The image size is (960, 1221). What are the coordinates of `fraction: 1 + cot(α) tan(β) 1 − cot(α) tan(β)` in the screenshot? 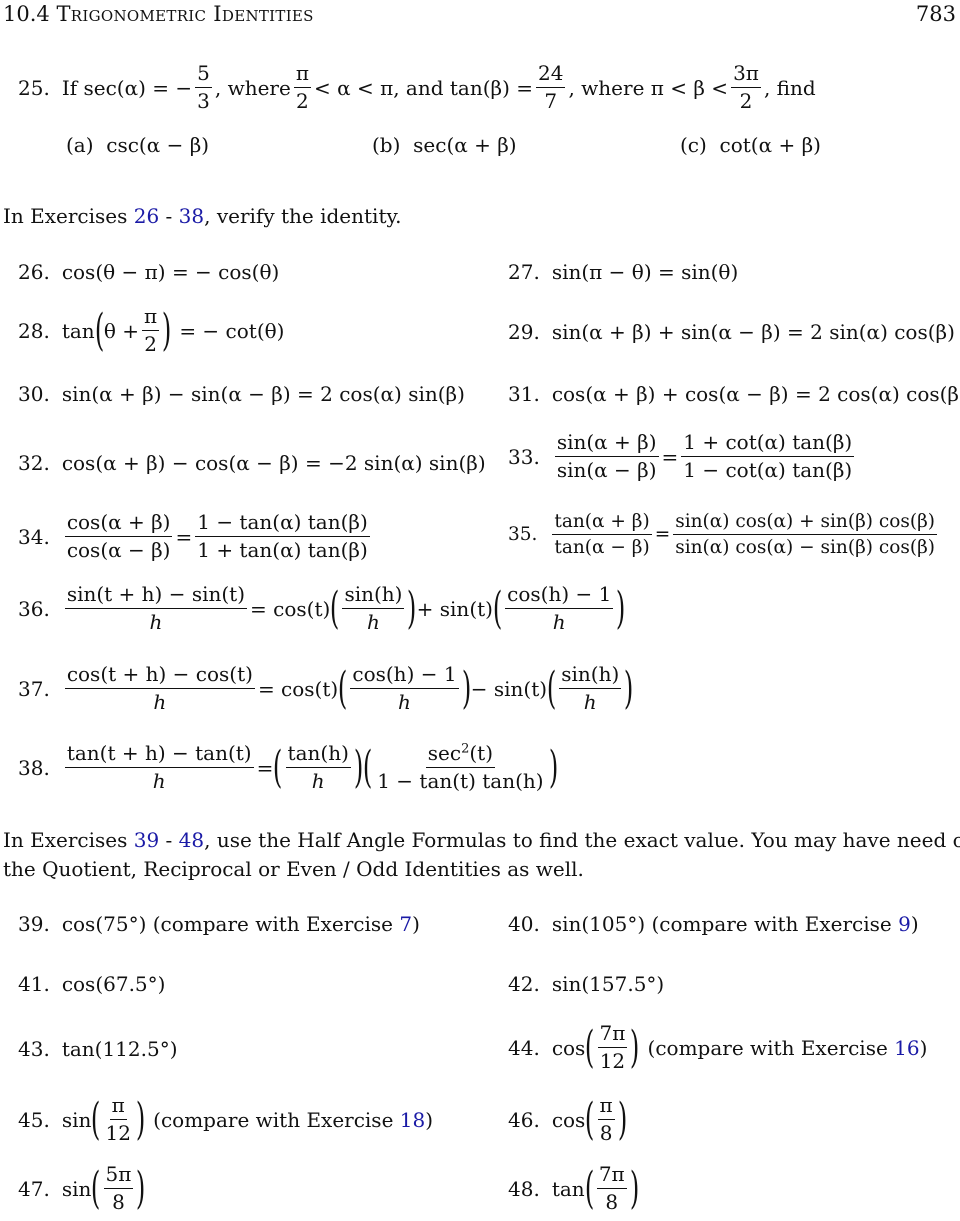 It's located at (768, 456).